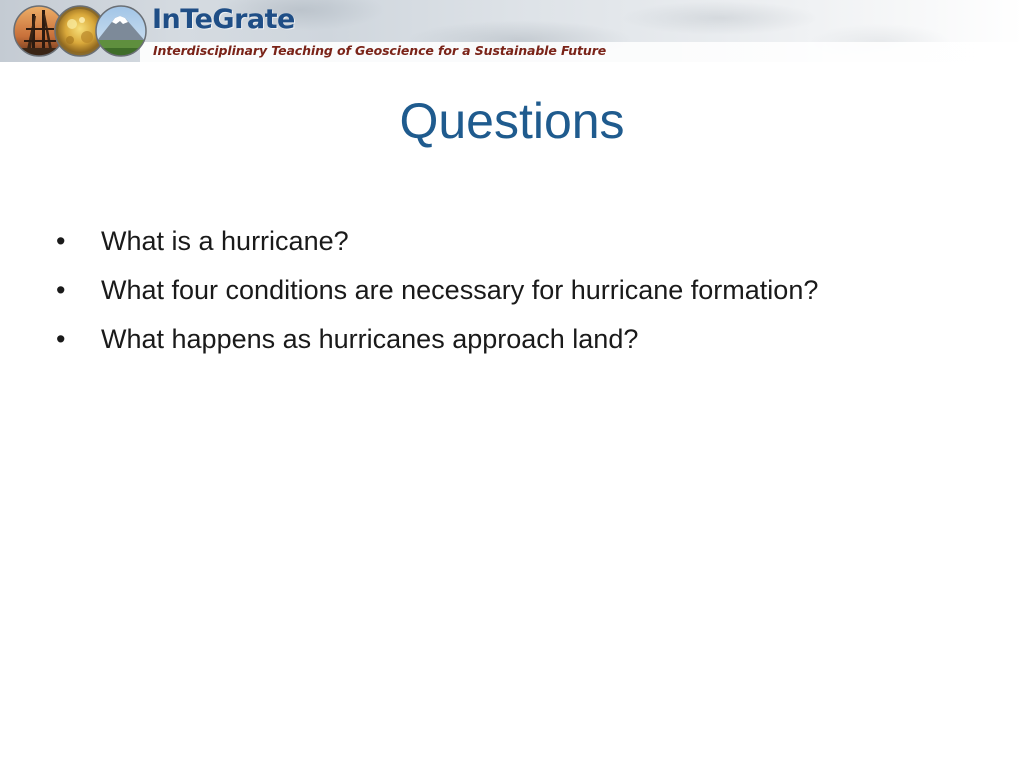 Image resolution: width=1024 pixels, height=768 pixels. What do you see at coordinates (512, 121) in the screenshot?
I see `slide-title: Questions` at bounding box center [512, 121].